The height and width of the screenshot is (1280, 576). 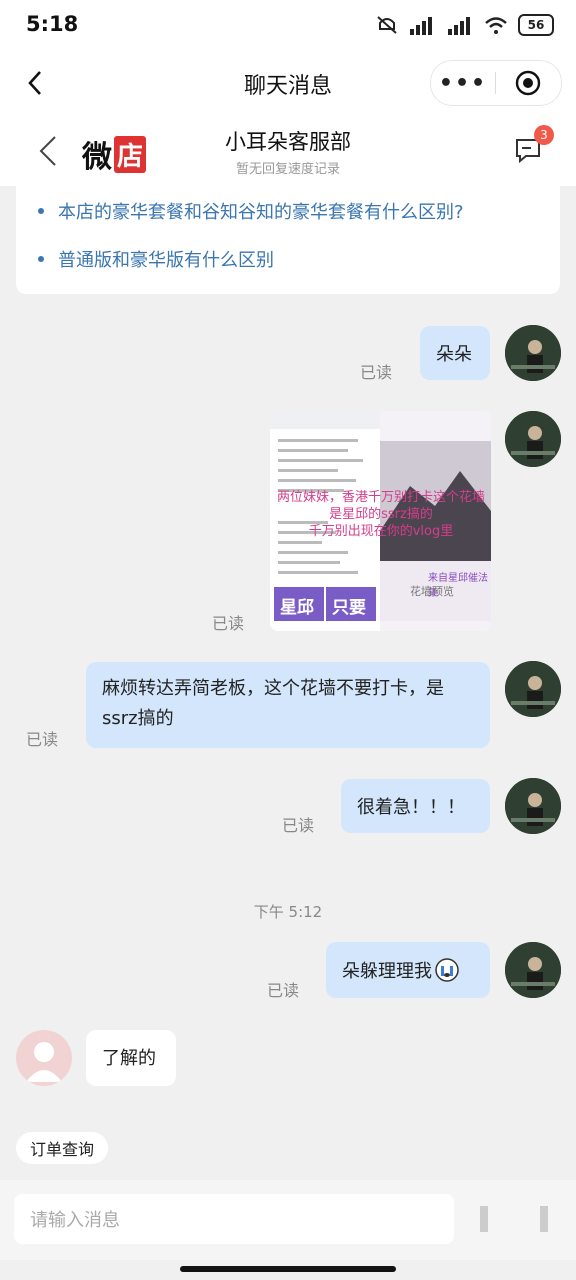 What do you see at coordinates (536, 25) in the screenshot?
I see `battery-icon: 56` at bounding box center [536, 25].